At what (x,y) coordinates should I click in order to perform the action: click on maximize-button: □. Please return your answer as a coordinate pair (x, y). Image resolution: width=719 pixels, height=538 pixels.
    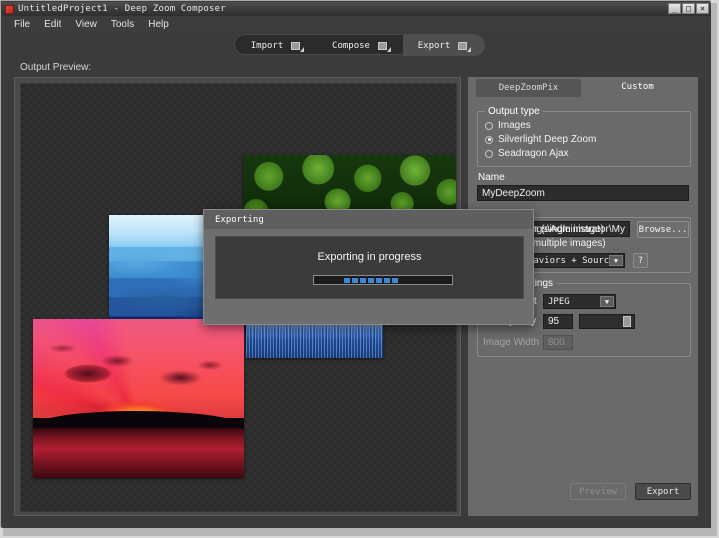
    Looking at the image, I should click on (688, 8).